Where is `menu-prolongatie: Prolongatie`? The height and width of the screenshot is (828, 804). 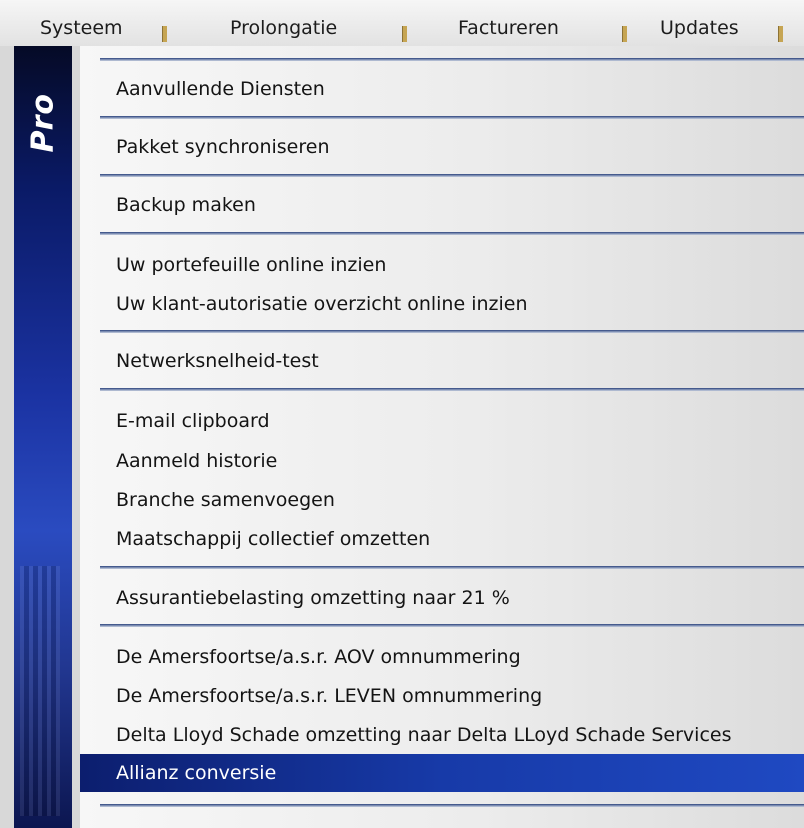 menu-prolongatie: Prolongatie is located at coordinates (283, 23).